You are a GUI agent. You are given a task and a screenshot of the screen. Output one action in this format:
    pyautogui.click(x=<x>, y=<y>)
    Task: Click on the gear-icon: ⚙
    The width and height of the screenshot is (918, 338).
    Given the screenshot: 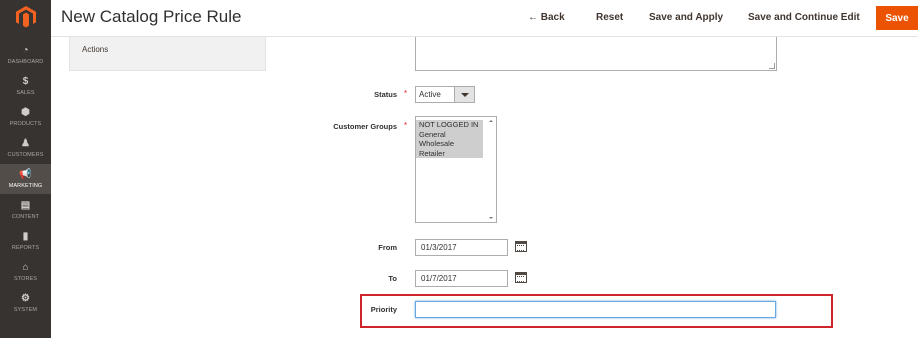 What is the action you would take?
    pyautogui.click(x=25, y=298)
    